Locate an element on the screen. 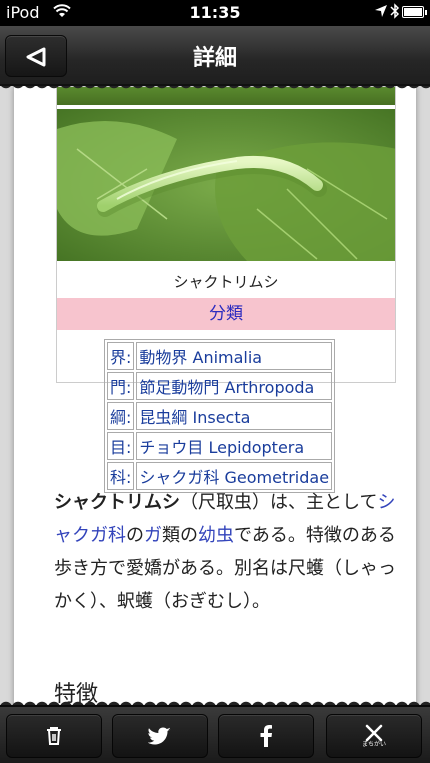 The height and width of the screenshot is (763, 430). taxonomy-rank: 界: is located at coordinates (121, 356).